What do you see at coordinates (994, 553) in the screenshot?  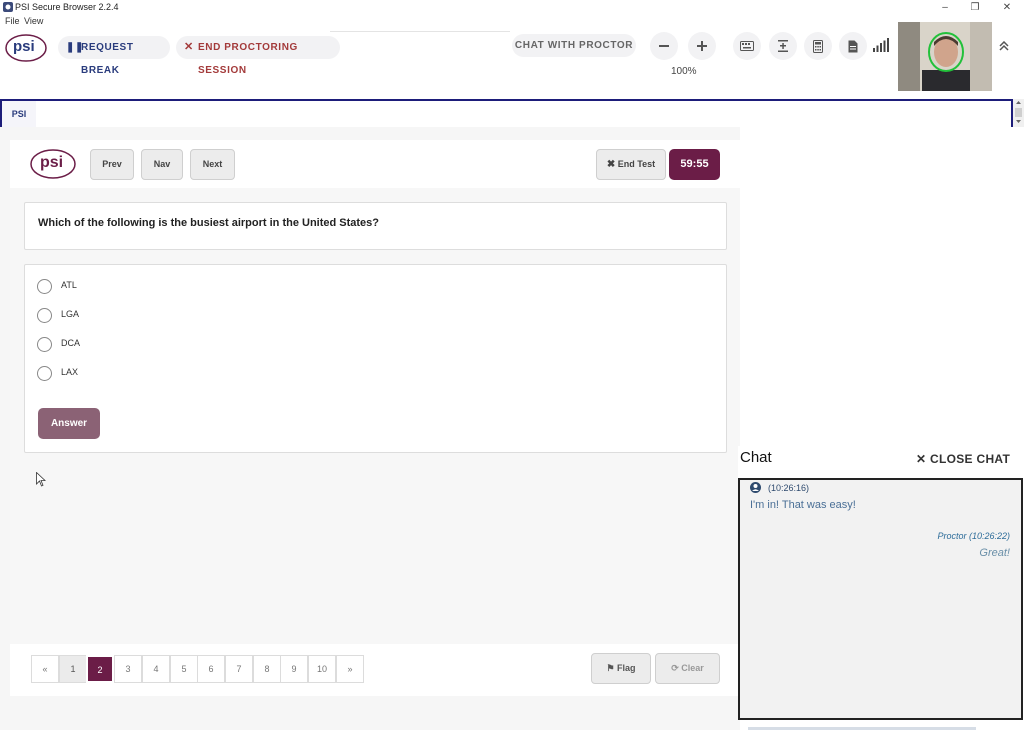 I see `chat-proctor-text: Great!` at bounding box center [994, 553].